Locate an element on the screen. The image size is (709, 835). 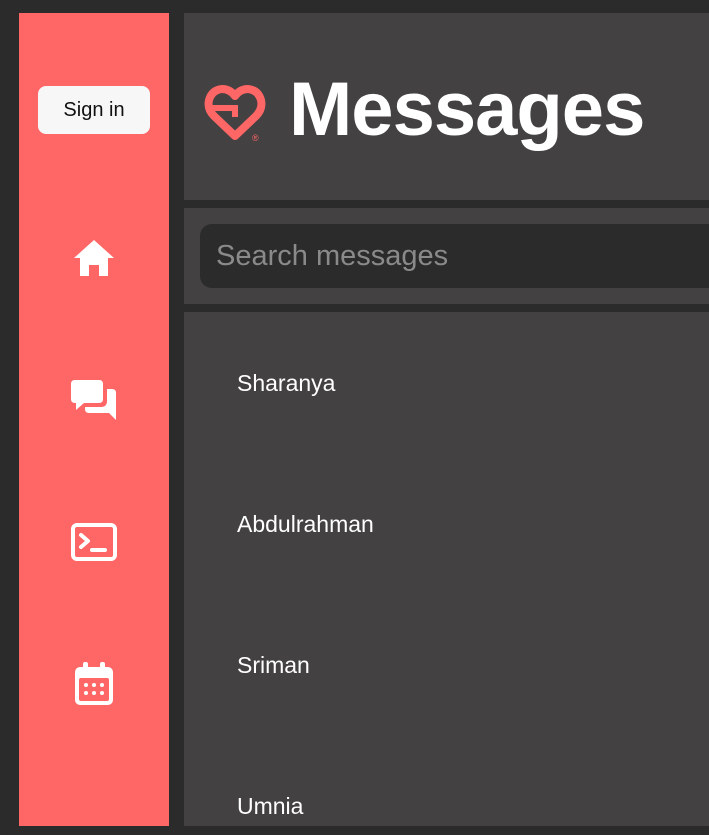
terminal-icon is located at coordinates (94, 542).